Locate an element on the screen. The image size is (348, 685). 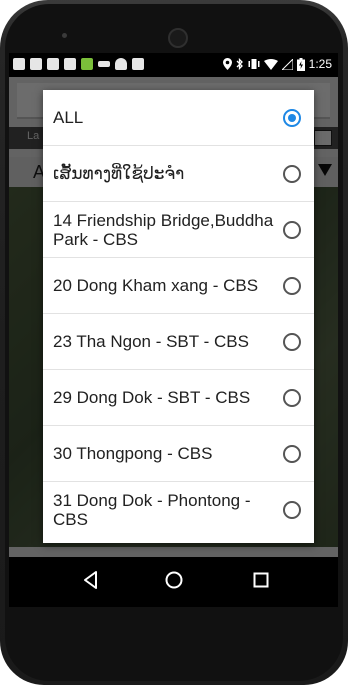
route-option: 20 Dong Kham xang - CBS is located at coordinates (178, 286).